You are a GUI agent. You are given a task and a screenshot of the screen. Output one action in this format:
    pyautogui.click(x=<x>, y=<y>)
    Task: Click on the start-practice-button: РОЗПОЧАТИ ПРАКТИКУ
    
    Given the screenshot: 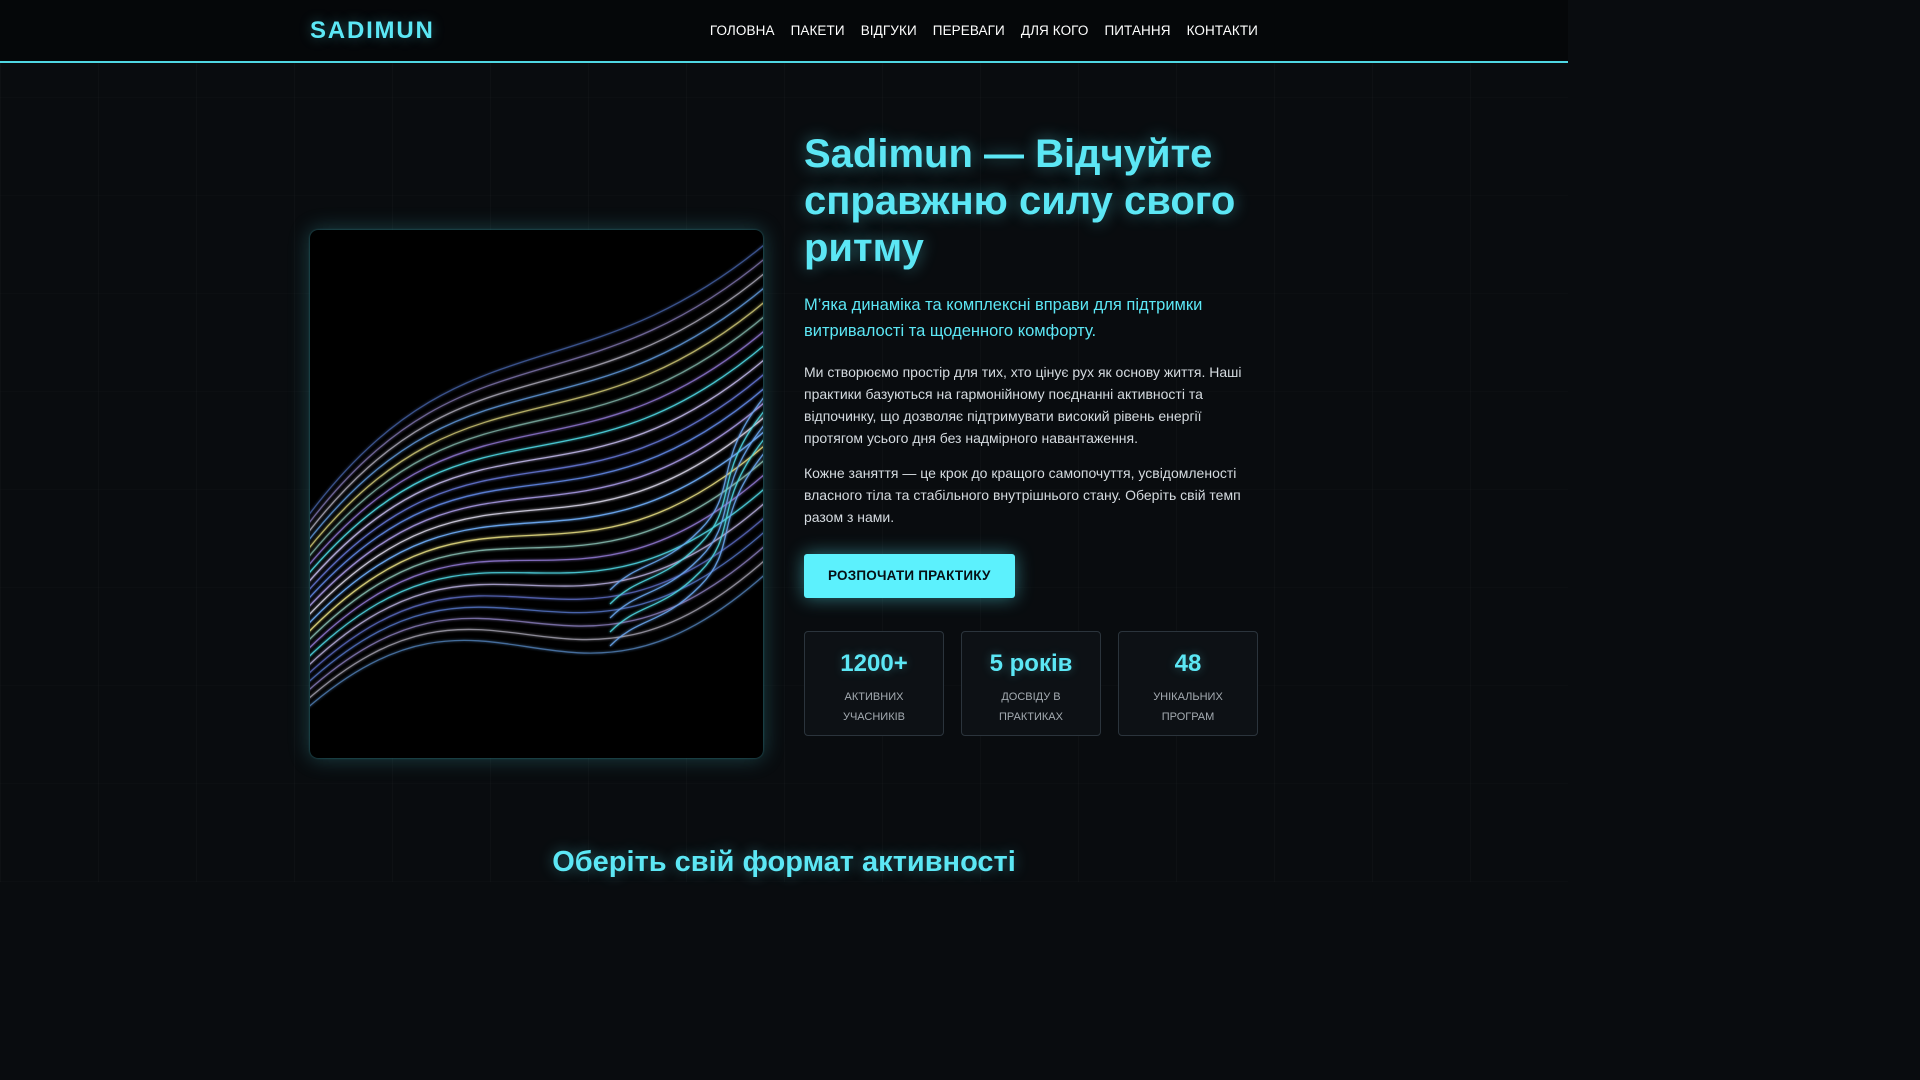 What is the action you would take?
    pyautogui.click(x=909, y=576)
    